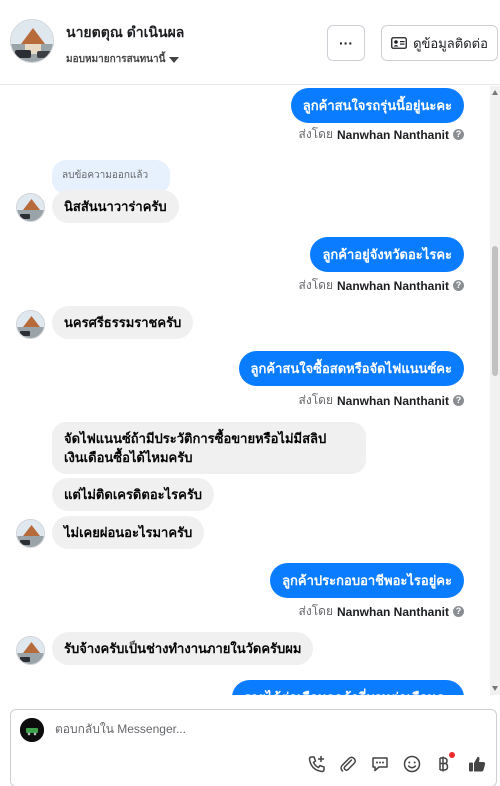 The width and height of the screenshot is (500, 786). I want to click on scrollbar-thumb, so click(495, 311).